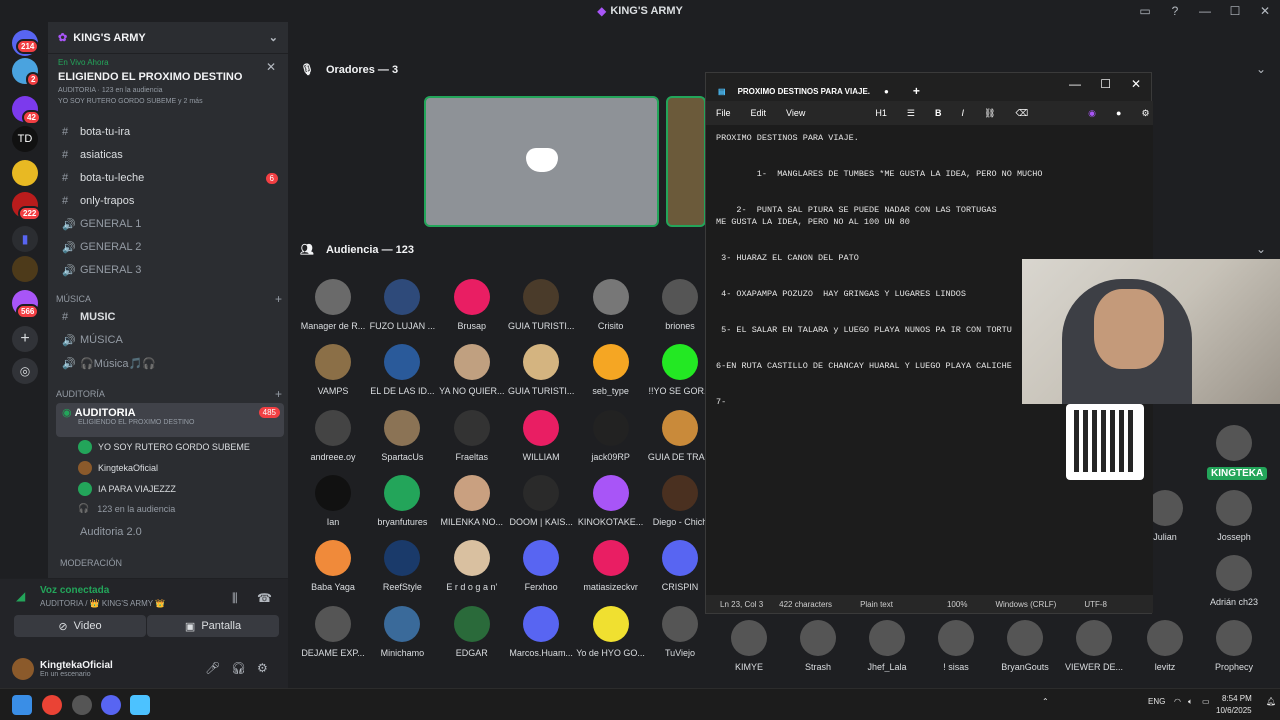 Image resolution: width=1280 pixels, height=720 pixels. I want to click on channel-bota-tu-ira: # bota-tu-ira, so click(170, 132).